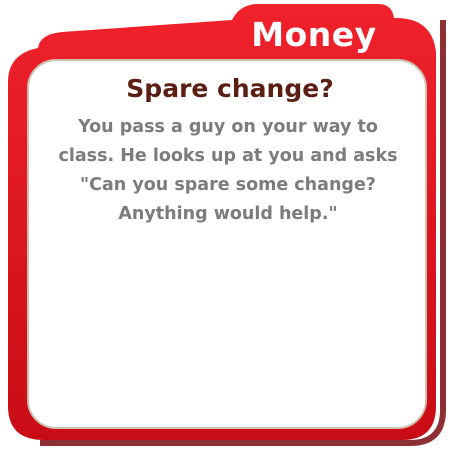 Image resolution: width=450 pixels, height=450 pixels. I want to click on body-line: You pass a guy on your way to, so click(228, 127).